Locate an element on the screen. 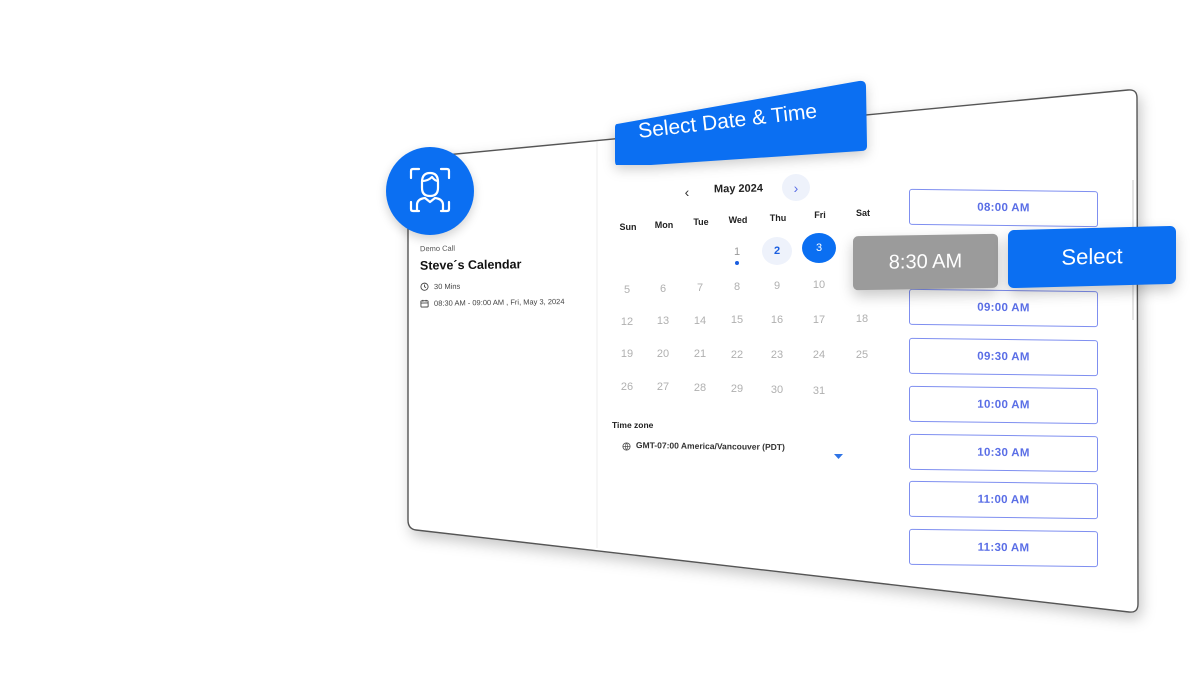 The height and width of the screenshot is (675, 1200). timezone-label: Time zone is located at coordinates (633, 425).